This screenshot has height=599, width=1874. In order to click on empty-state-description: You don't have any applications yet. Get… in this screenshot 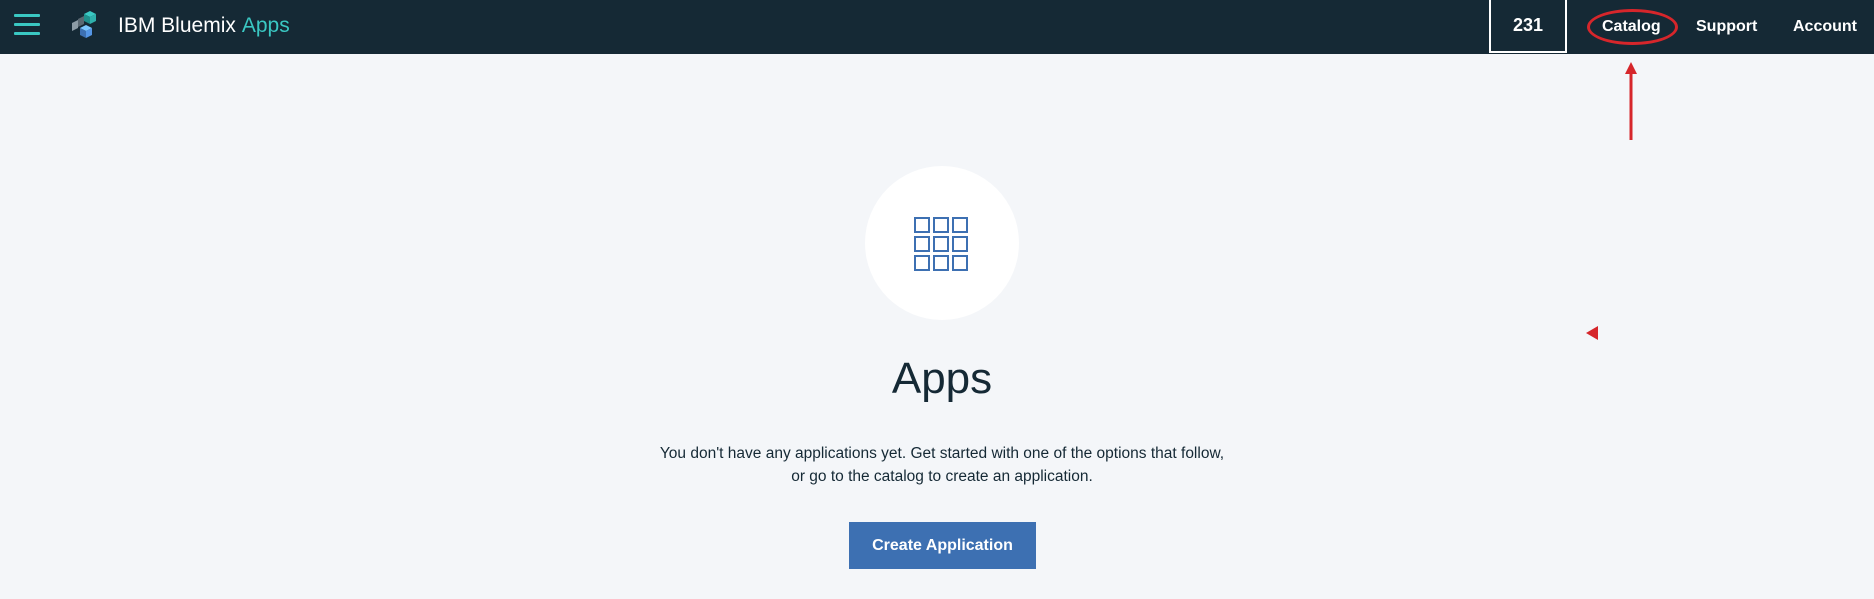, I will do `click(937, 465)`.